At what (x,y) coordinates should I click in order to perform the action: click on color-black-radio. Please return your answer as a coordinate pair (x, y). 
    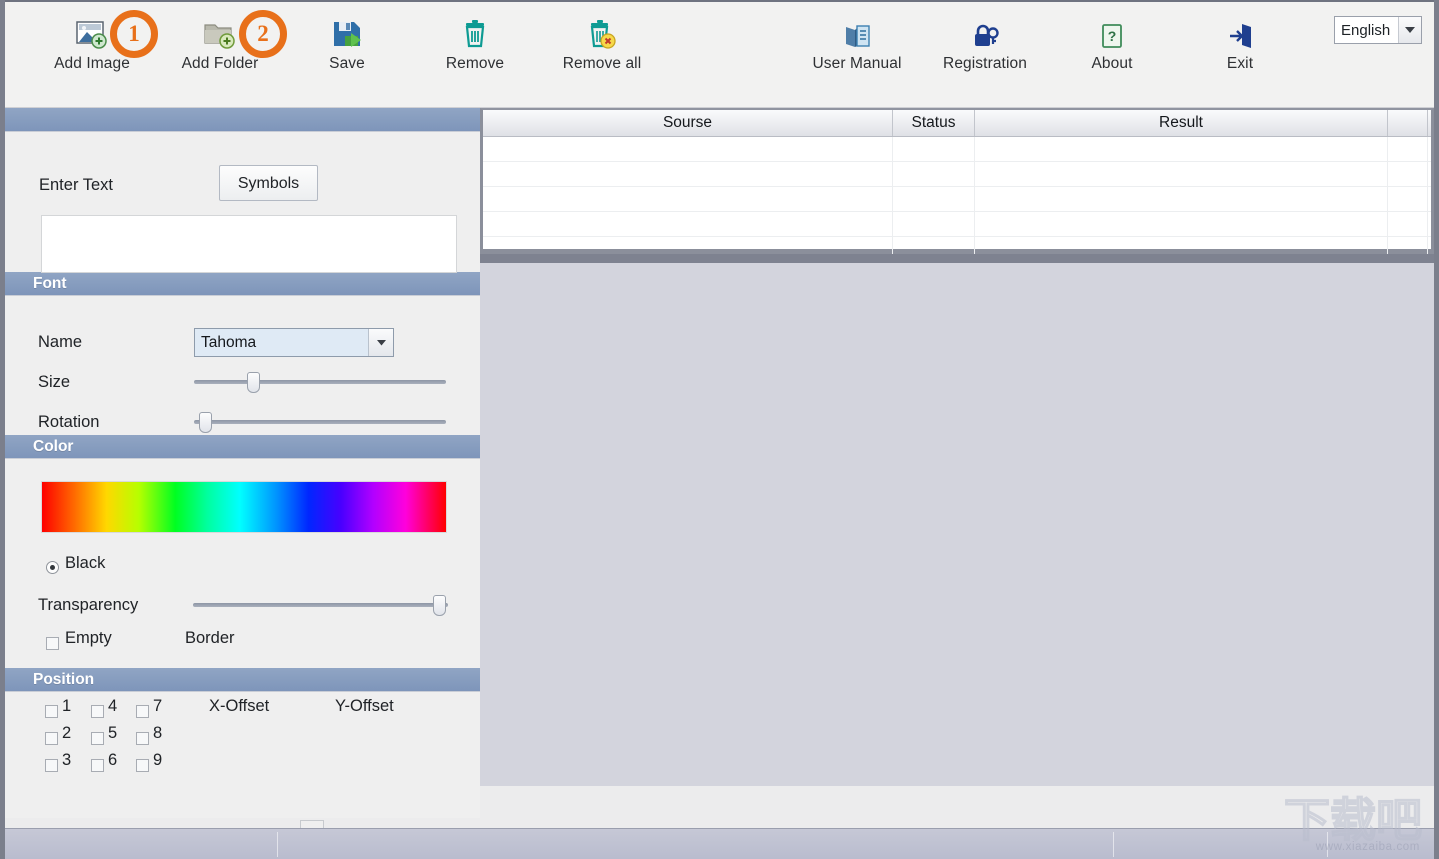
    Looking at the image, I should click on (52, 567).